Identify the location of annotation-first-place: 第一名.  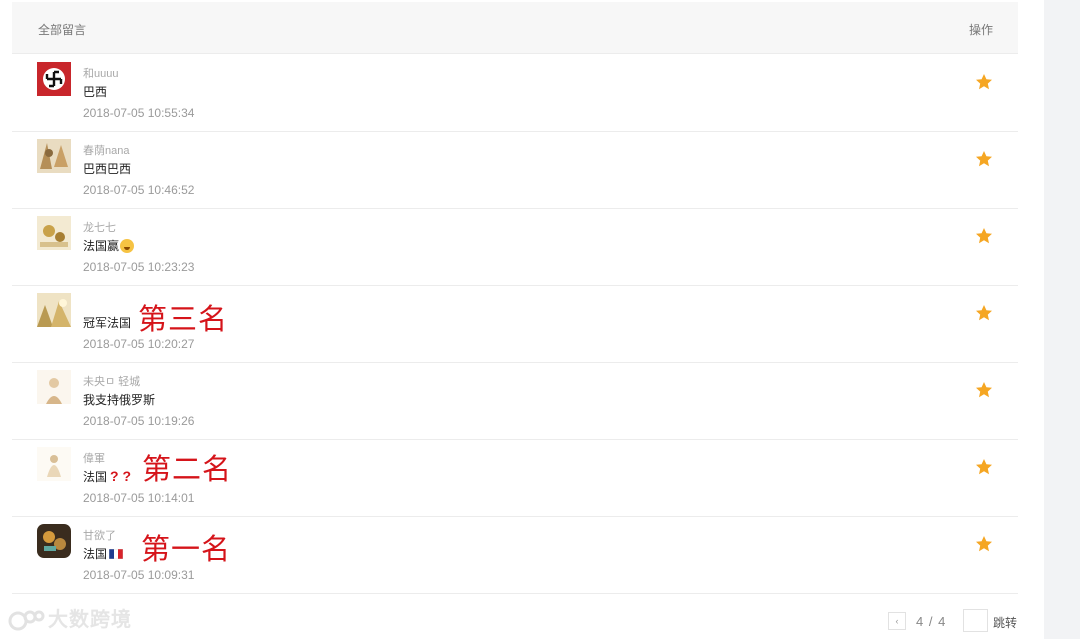
(186, 549).